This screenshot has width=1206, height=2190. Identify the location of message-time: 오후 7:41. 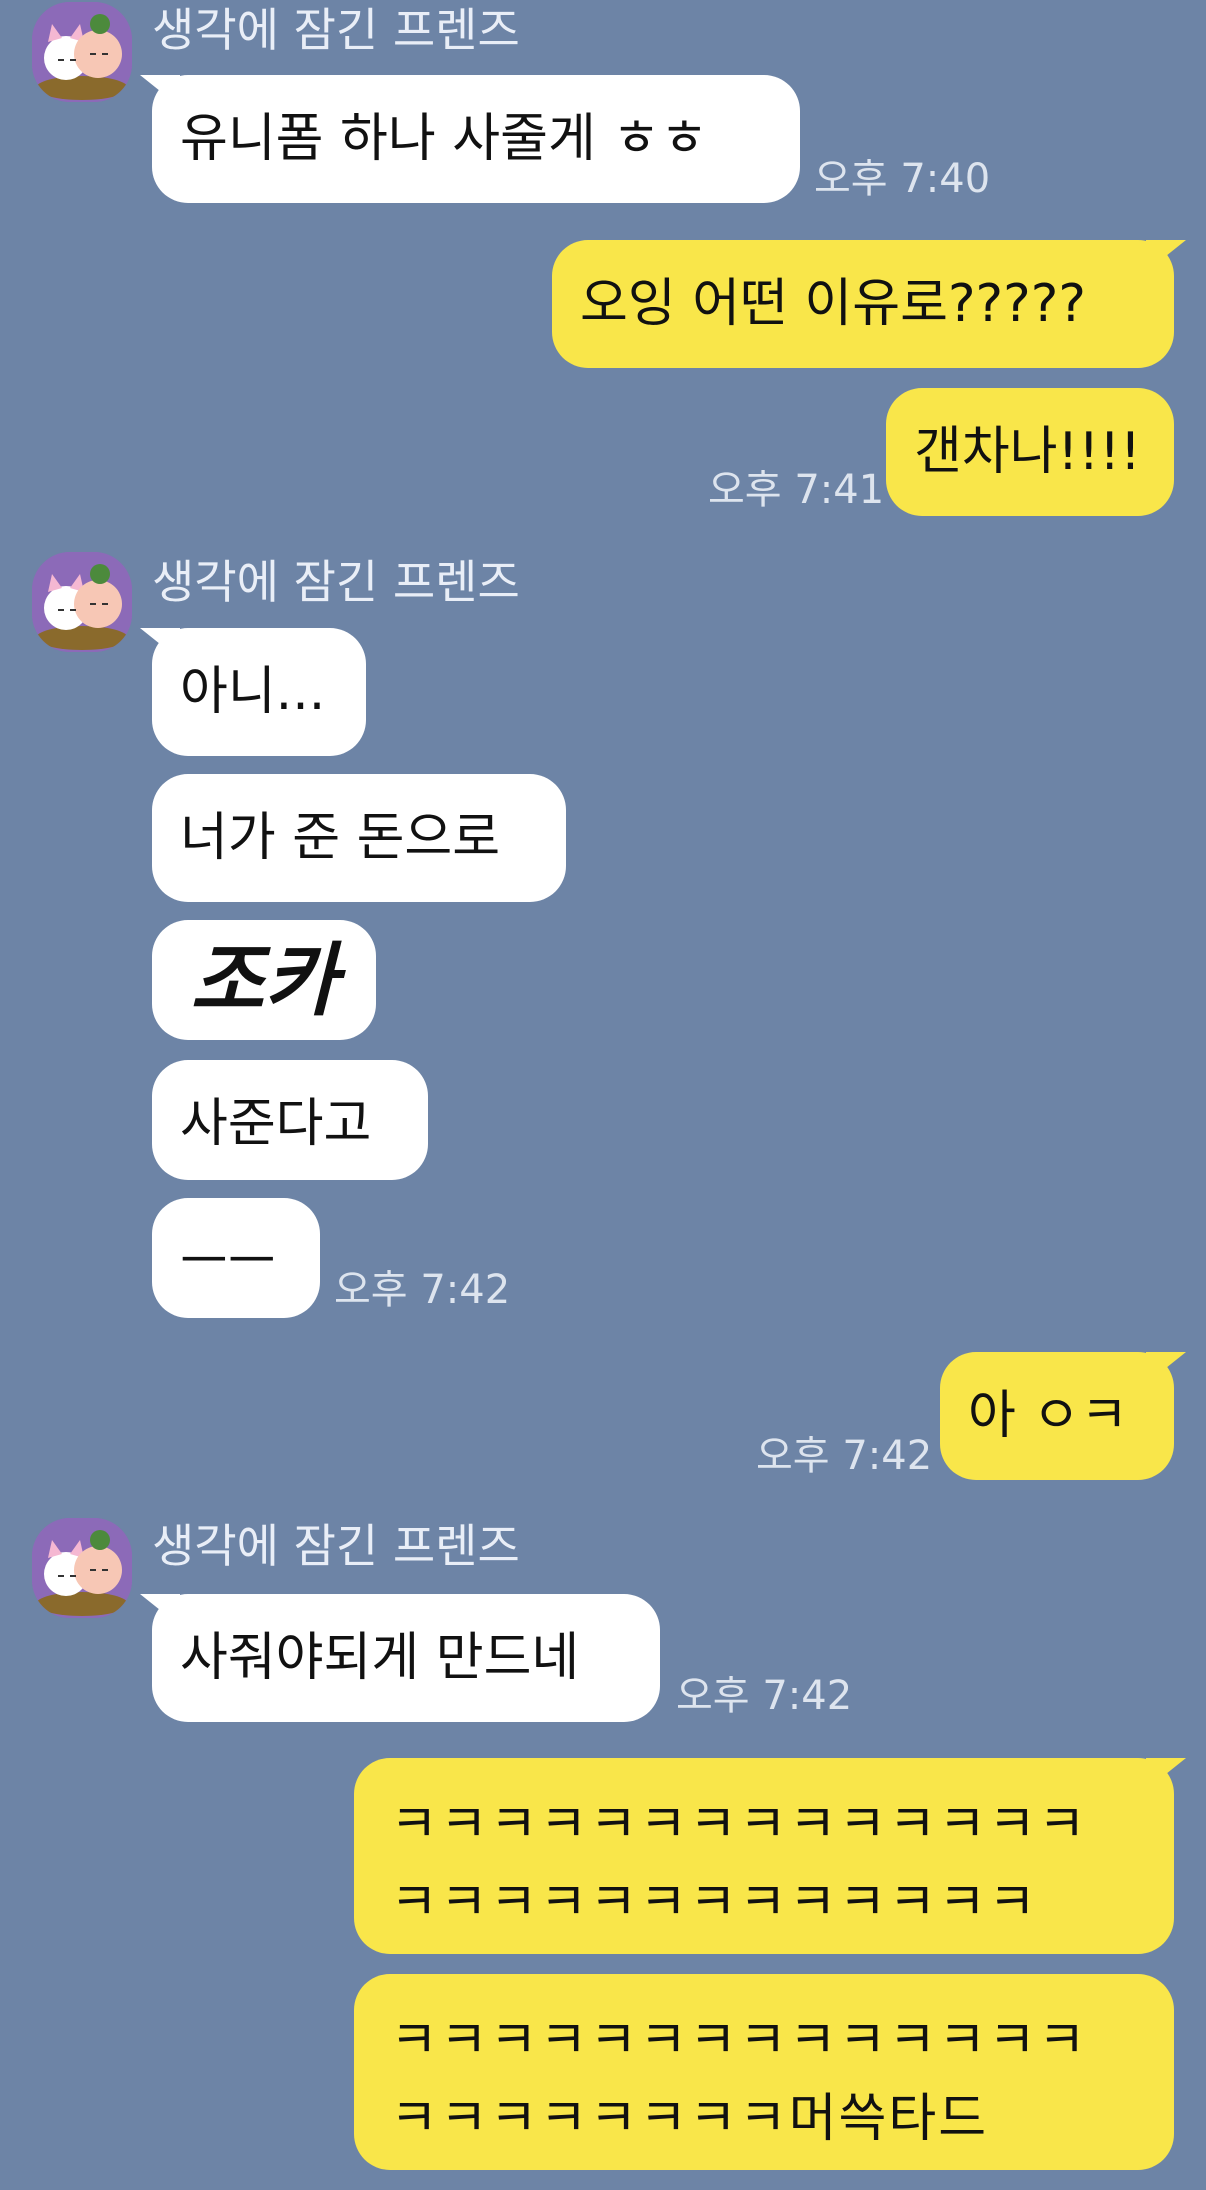
(796, 490).